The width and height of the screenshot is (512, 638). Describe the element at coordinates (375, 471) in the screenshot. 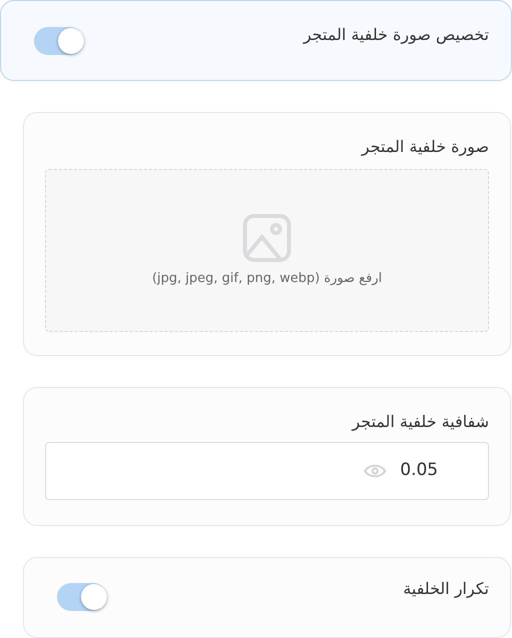

I see `eye-icon` at that location.